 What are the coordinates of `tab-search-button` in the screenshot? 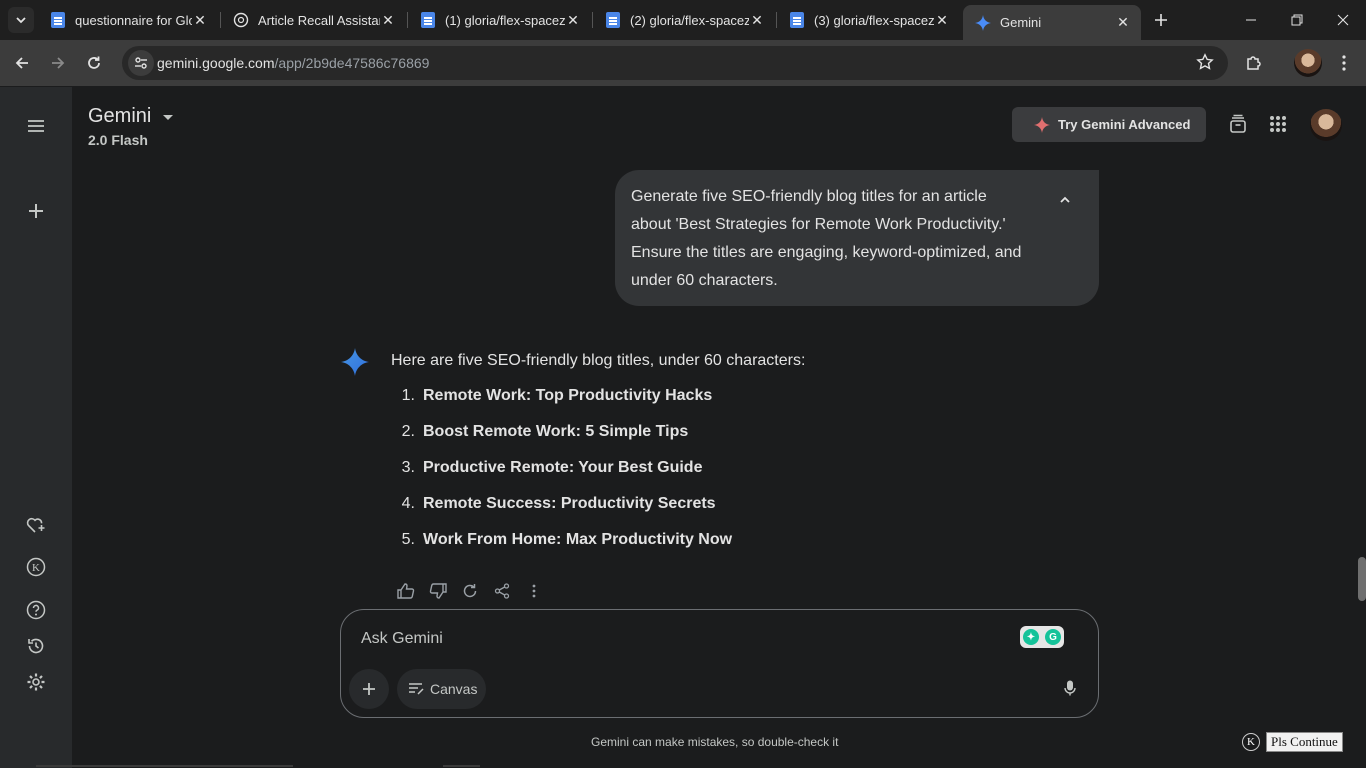 It's located at (21, 20).